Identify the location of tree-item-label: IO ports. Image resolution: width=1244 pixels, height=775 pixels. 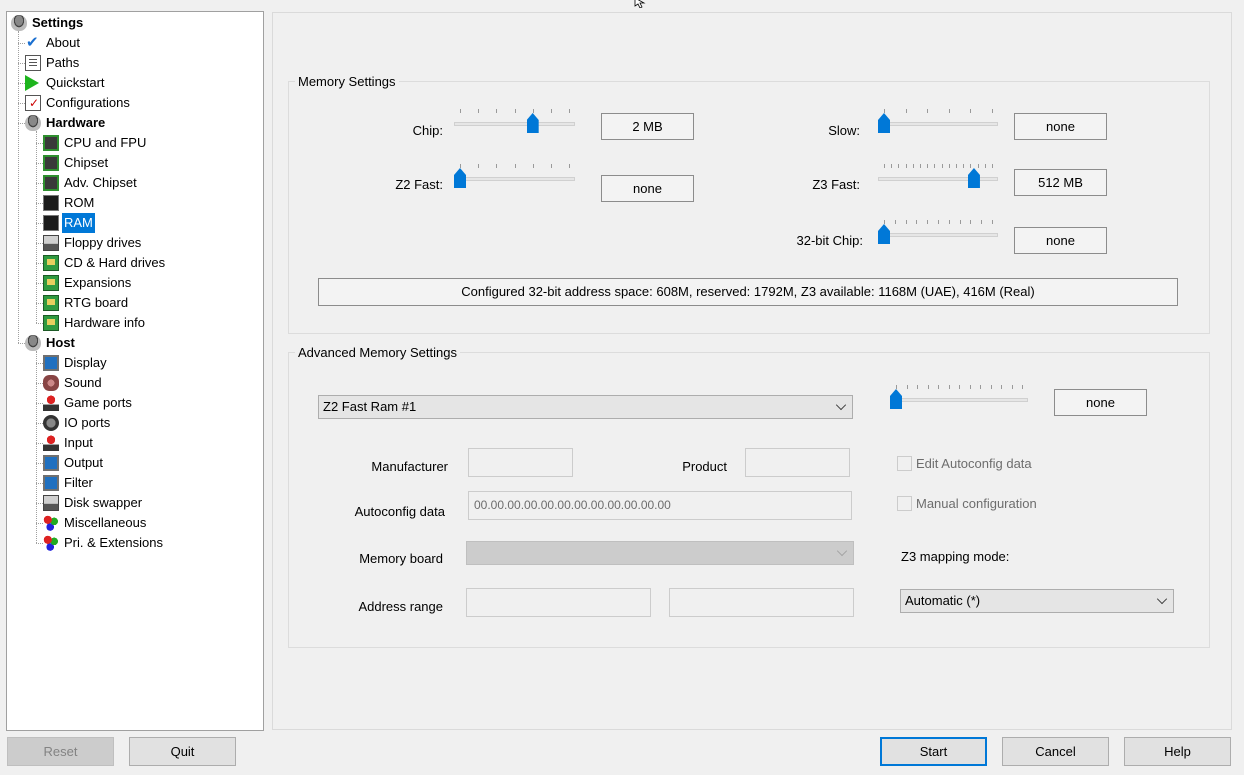
(87, 422).